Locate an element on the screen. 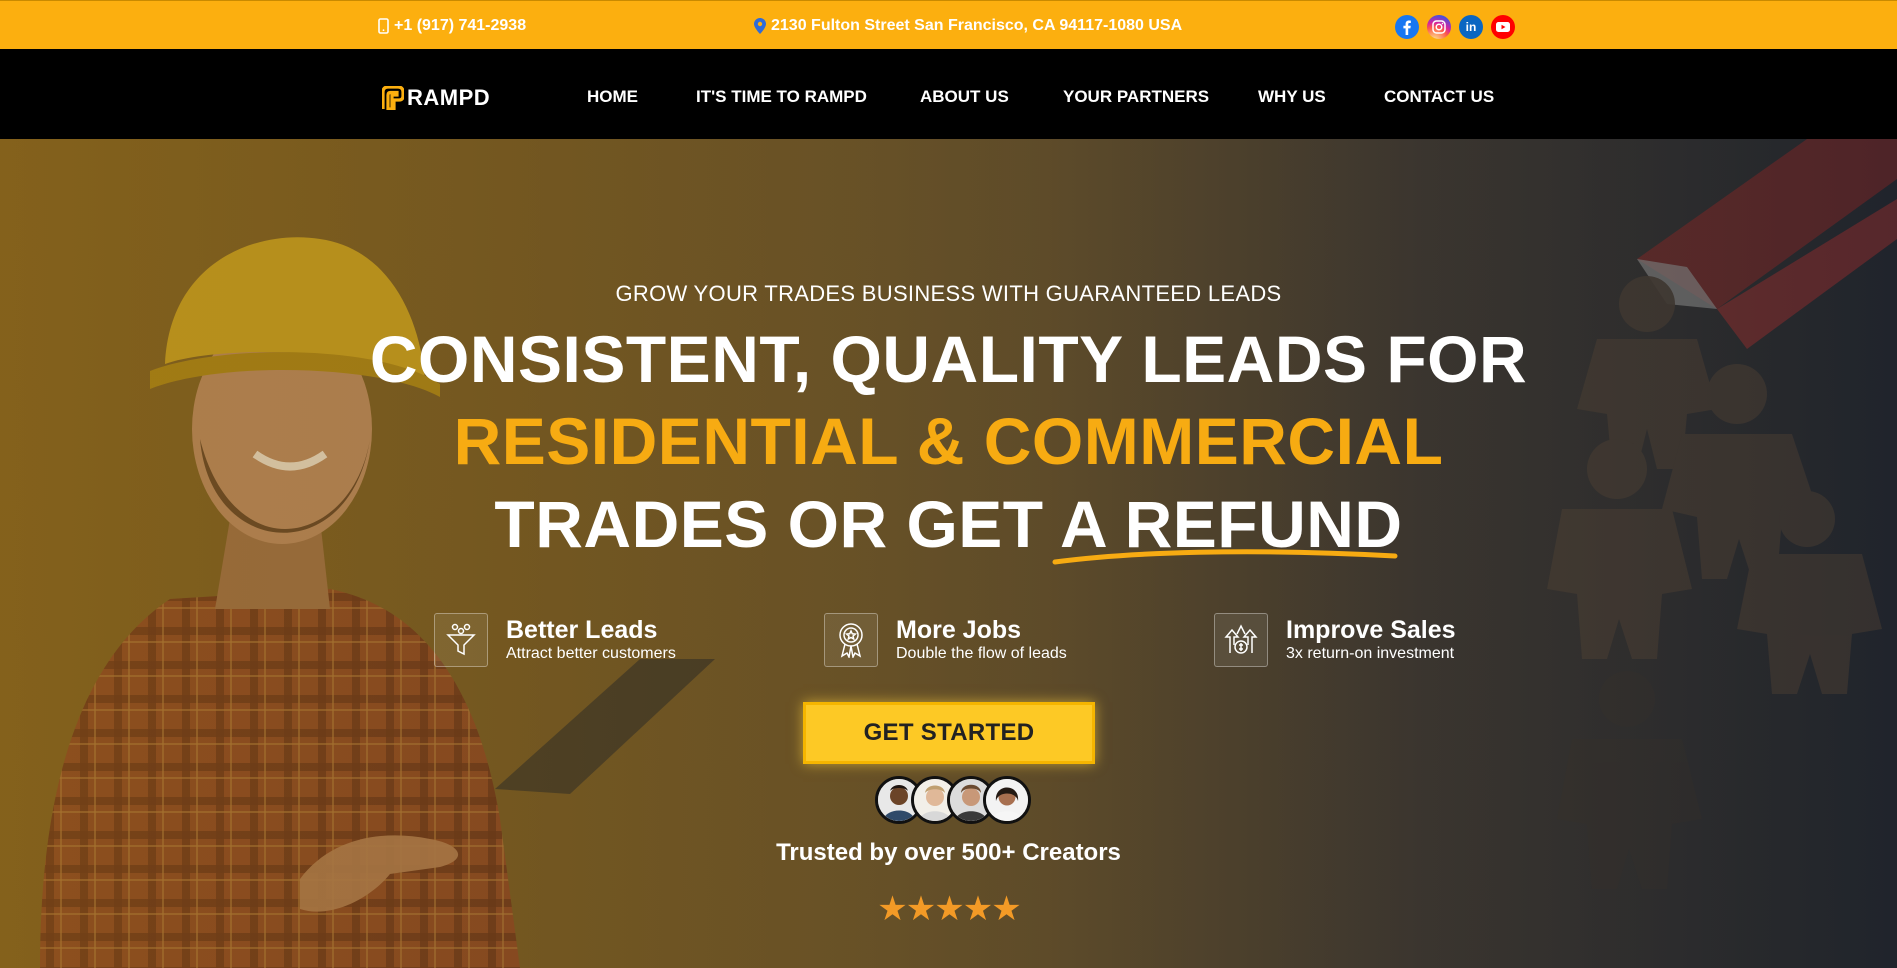  feature-improve-sales: Improve Sales 3x return-on investment is located at coordinates (1335, 640).